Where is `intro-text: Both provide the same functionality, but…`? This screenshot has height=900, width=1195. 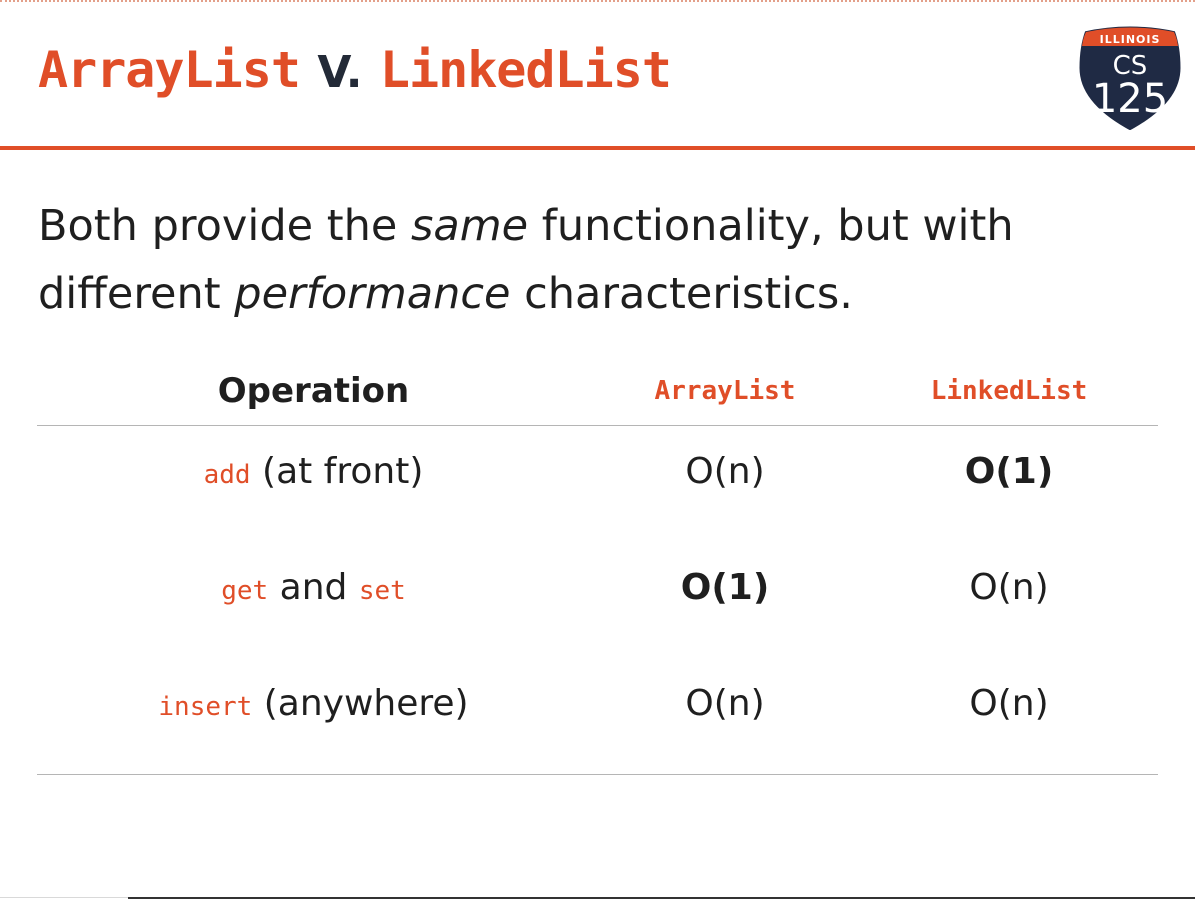
intro-text: Both provide the same functionality, but… is located at coordinates (598, 260).